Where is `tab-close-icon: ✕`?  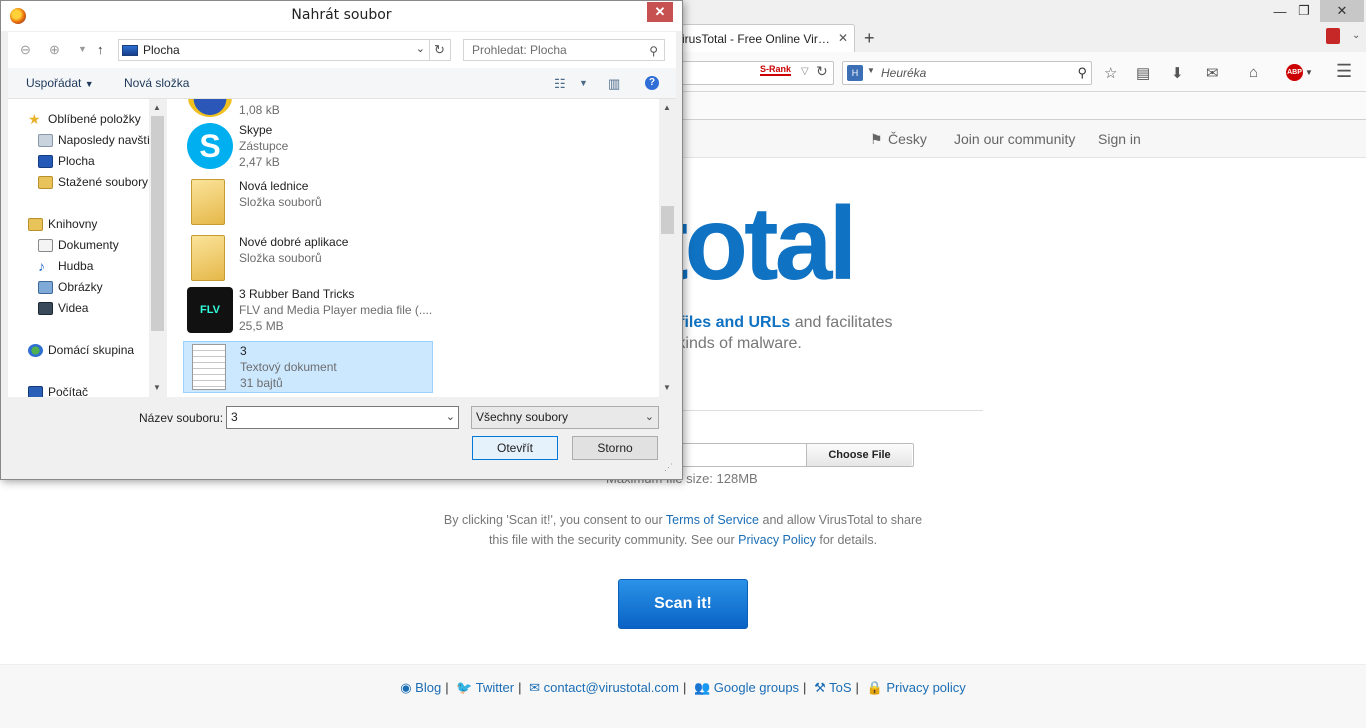 tab-close-icon: ✕ is located at coordinates (843, 38).